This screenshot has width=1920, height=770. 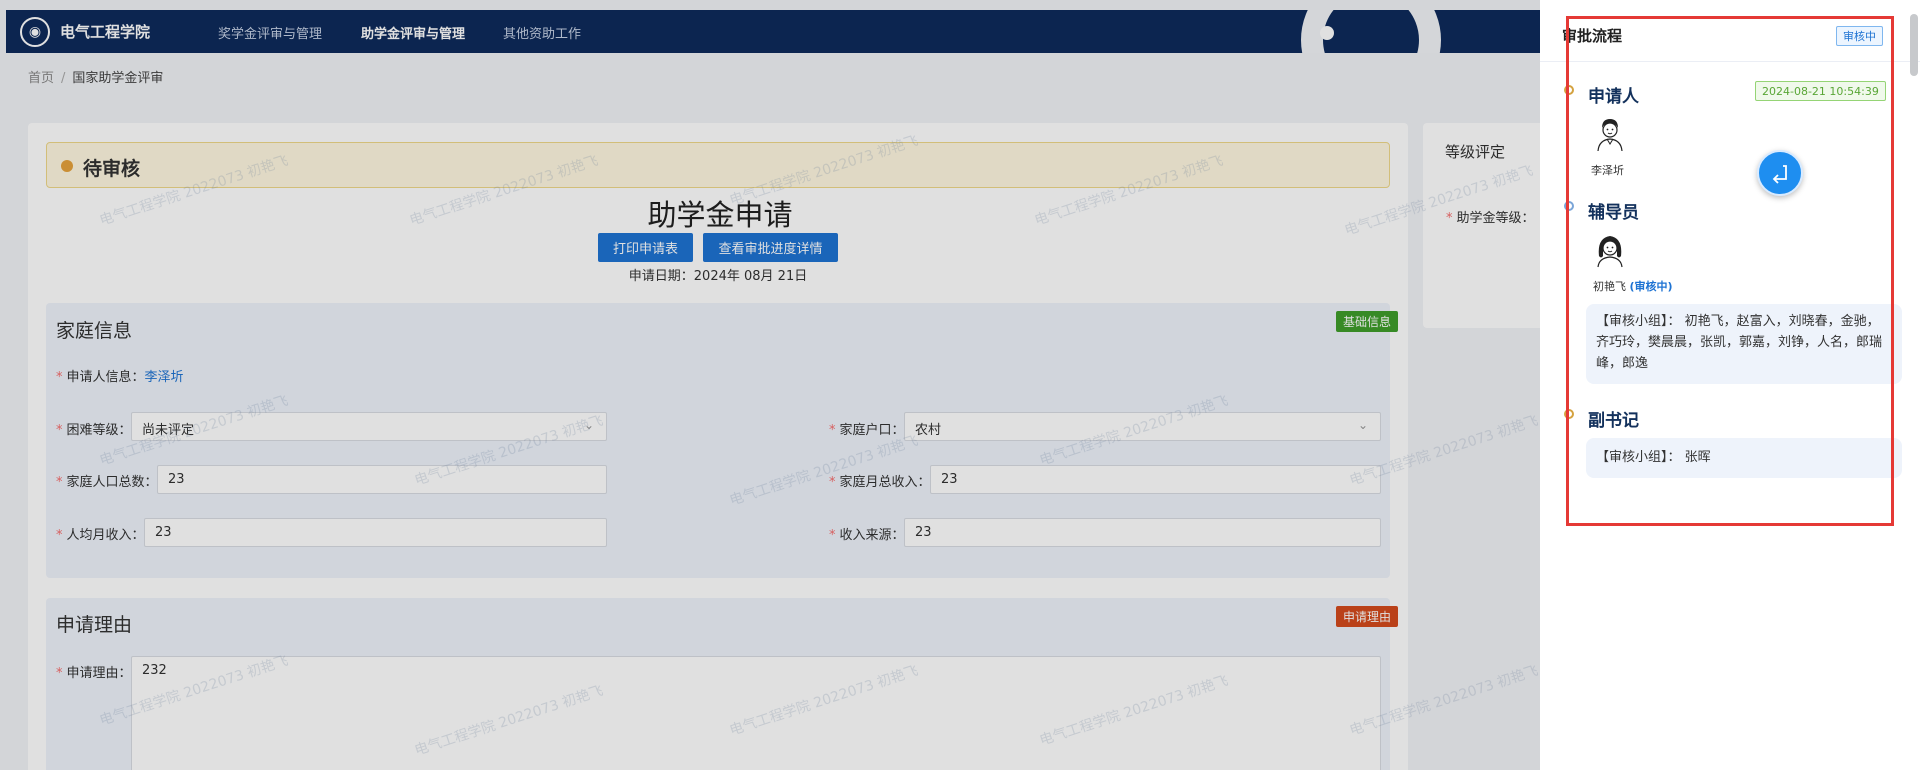 I want to click on counselor-name-row: 初艳飞 (审核中), so click(x=1633, y=286).